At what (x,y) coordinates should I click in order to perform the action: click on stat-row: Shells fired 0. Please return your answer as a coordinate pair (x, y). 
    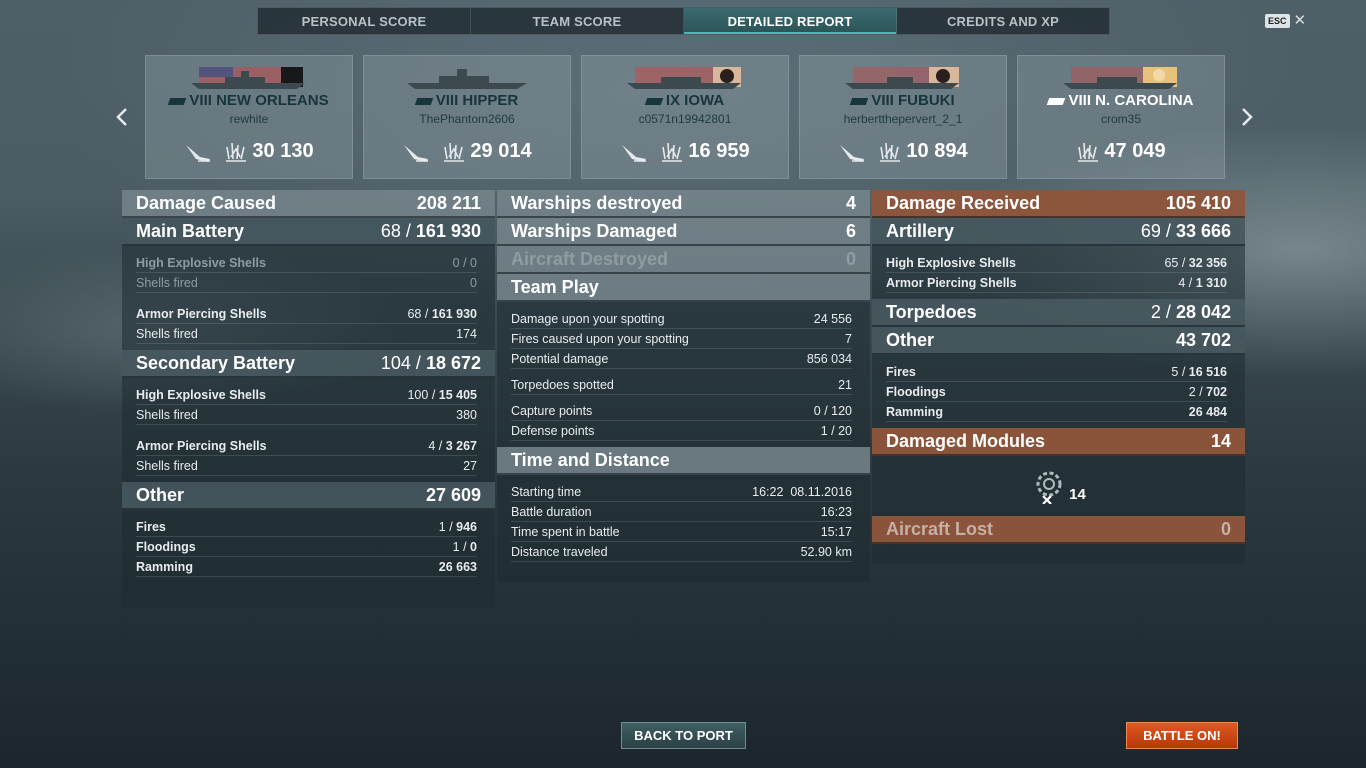
    Looking at the image, I should click on (306, 283).